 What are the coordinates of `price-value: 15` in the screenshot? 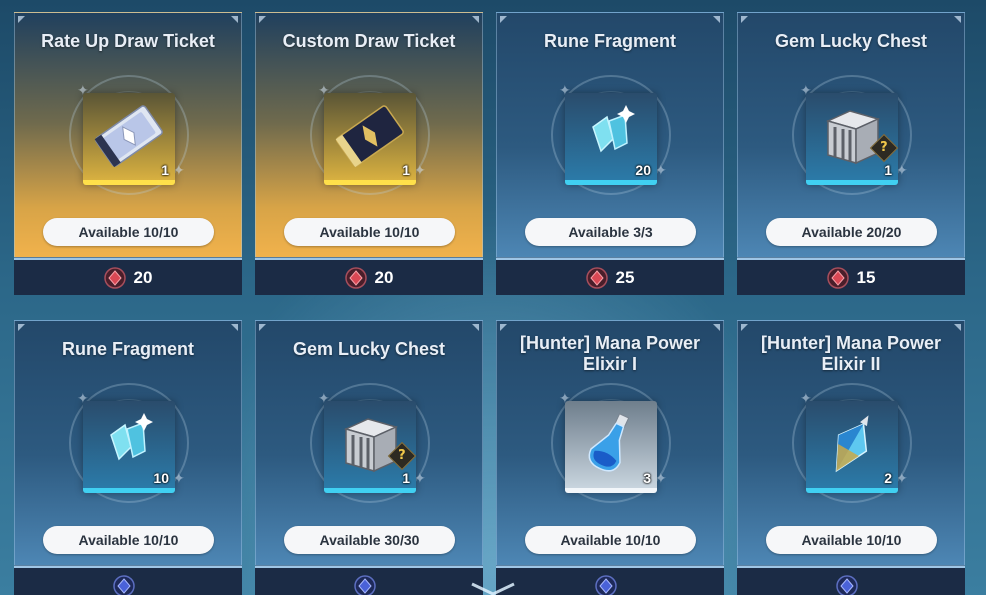 It's located at (866, 277).